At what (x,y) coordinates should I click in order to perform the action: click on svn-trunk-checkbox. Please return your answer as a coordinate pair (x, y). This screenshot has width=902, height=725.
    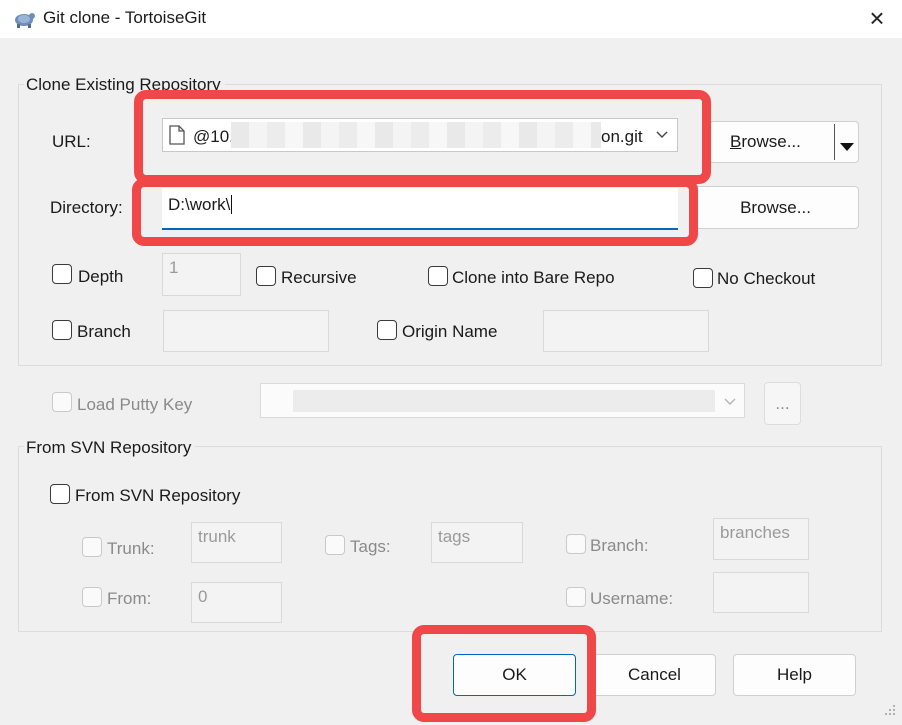
    Looking at the image, I should click on (92, 547).